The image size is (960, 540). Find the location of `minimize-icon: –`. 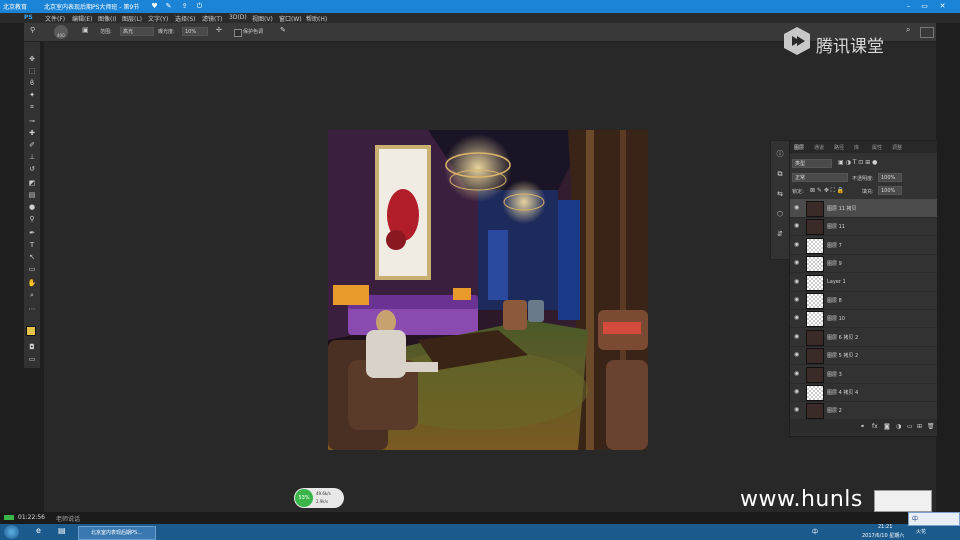

minimize-icon: – is located at coordinates (908, 6).